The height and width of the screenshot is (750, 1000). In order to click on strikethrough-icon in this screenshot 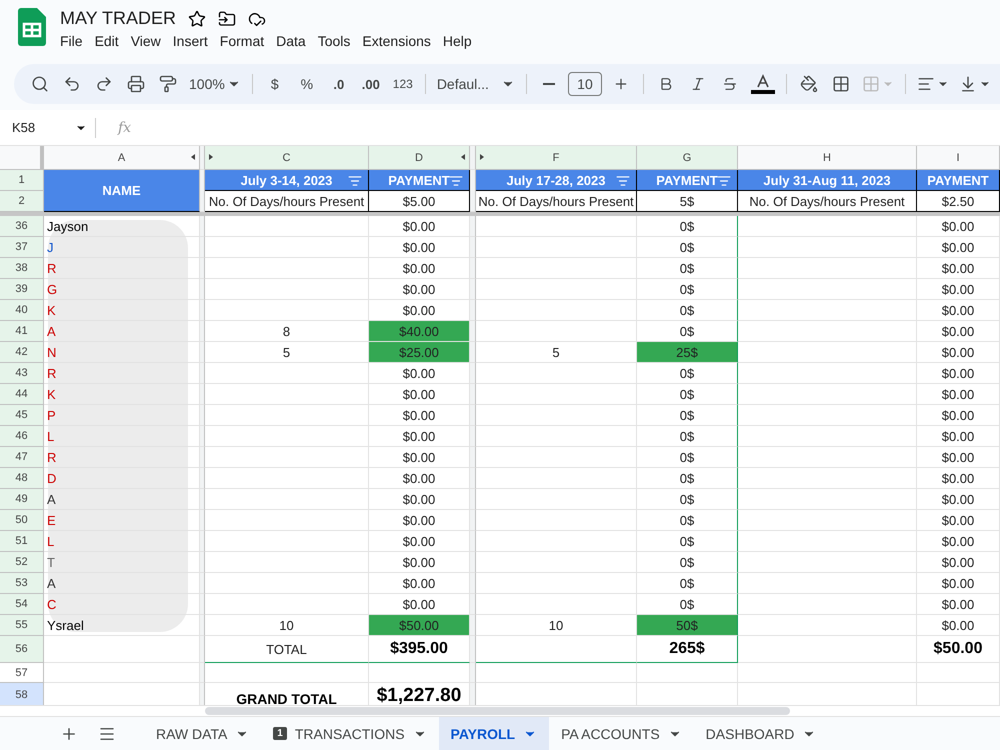, I will do `click(730, 84)`.